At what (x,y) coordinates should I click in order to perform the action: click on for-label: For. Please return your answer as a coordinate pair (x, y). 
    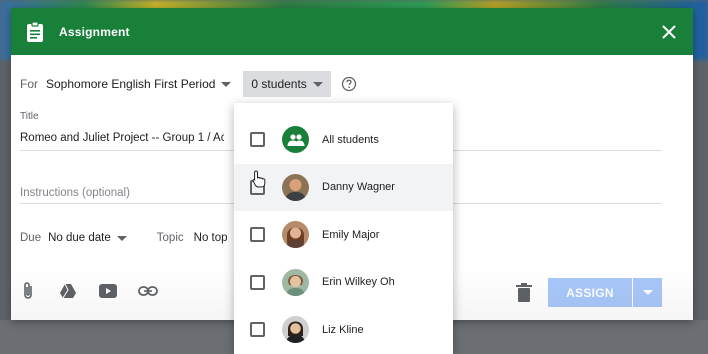
    Looking at the image, I should click on (29, 84).